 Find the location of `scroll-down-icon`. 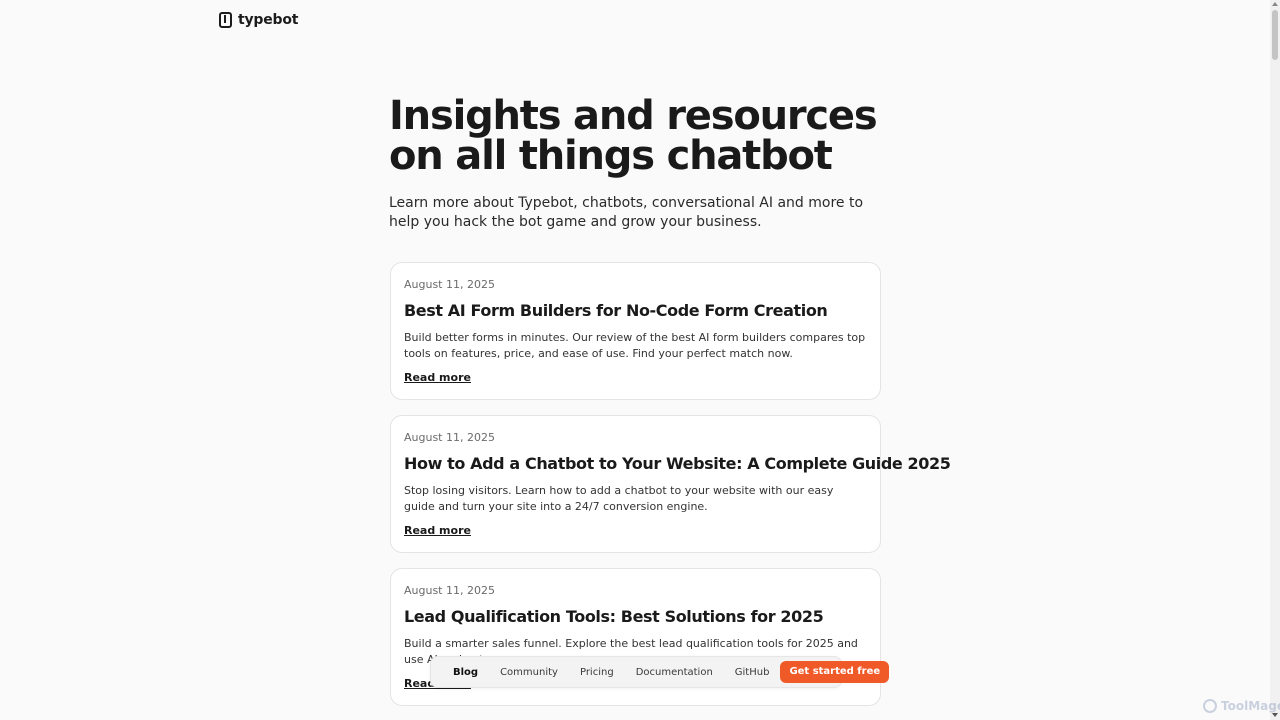

scroll-down-icon is located at coordinates (1275, 715).